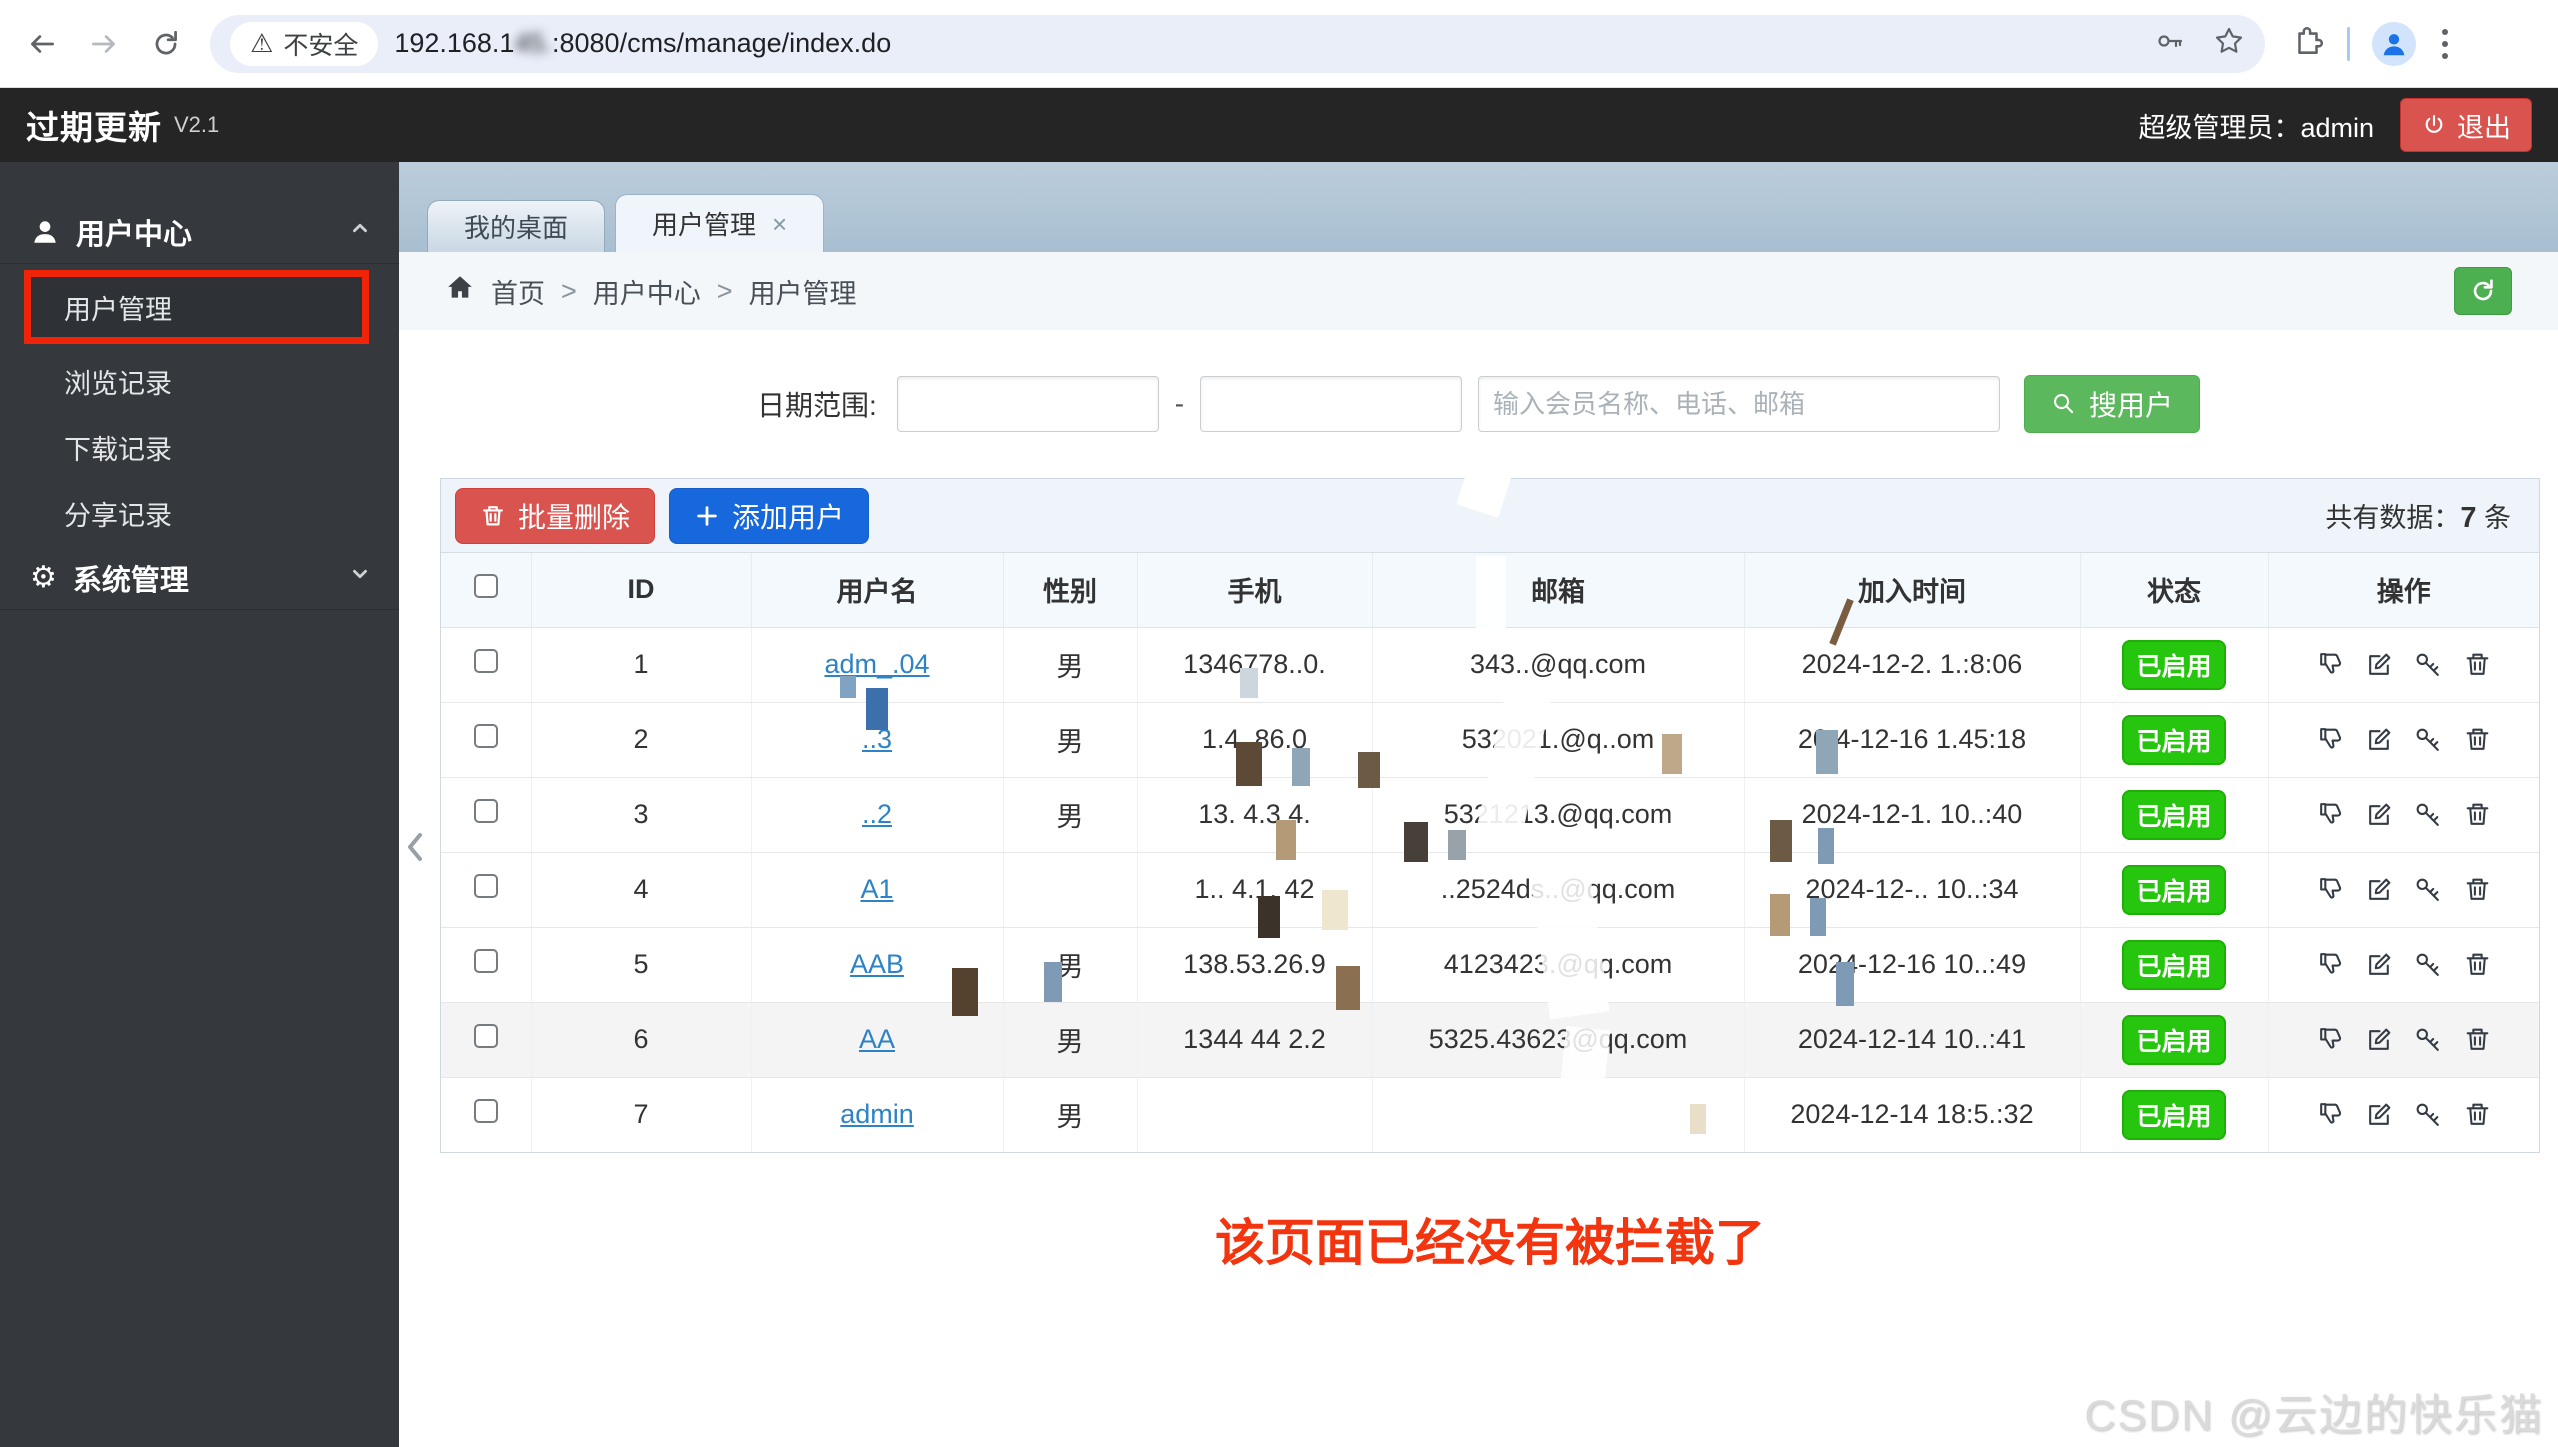 Image resolution: width=2558 pixels, height=1447 pixels. I want to click on sidebar-collapse-handle, so click(416, 847).